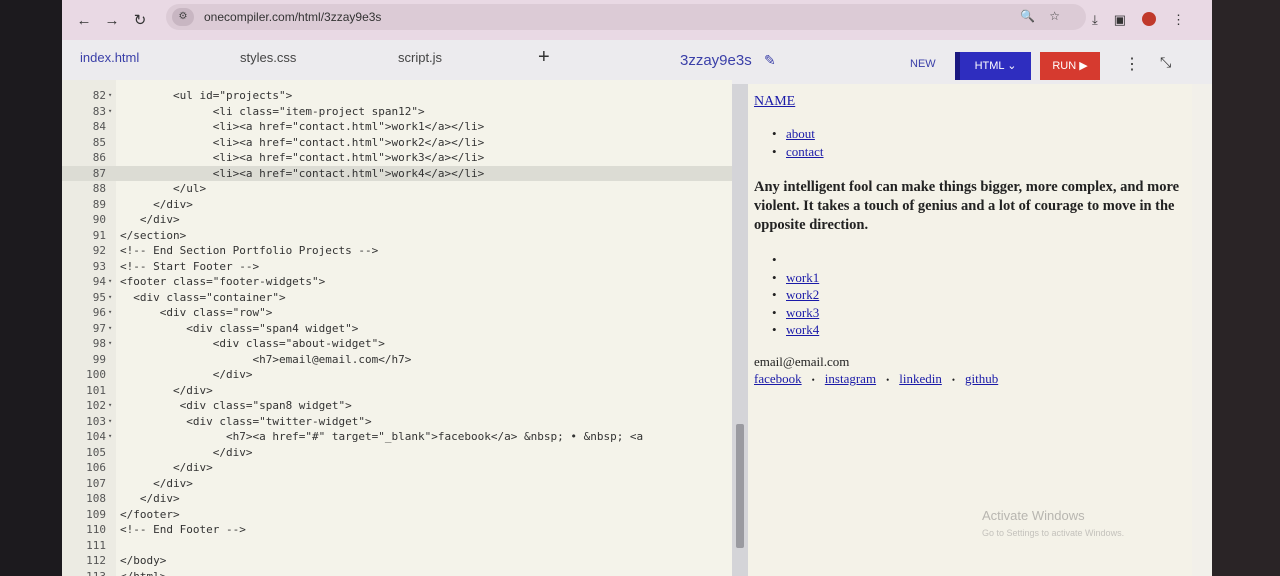 The image size is (1280, 576). What do you see at coordinates (626, 17) in the screenshot?
I see `address-bar: ⚙ onecompiler.com/html/3zzay9e3s 🔍☆` at bounding box center [626, 17].